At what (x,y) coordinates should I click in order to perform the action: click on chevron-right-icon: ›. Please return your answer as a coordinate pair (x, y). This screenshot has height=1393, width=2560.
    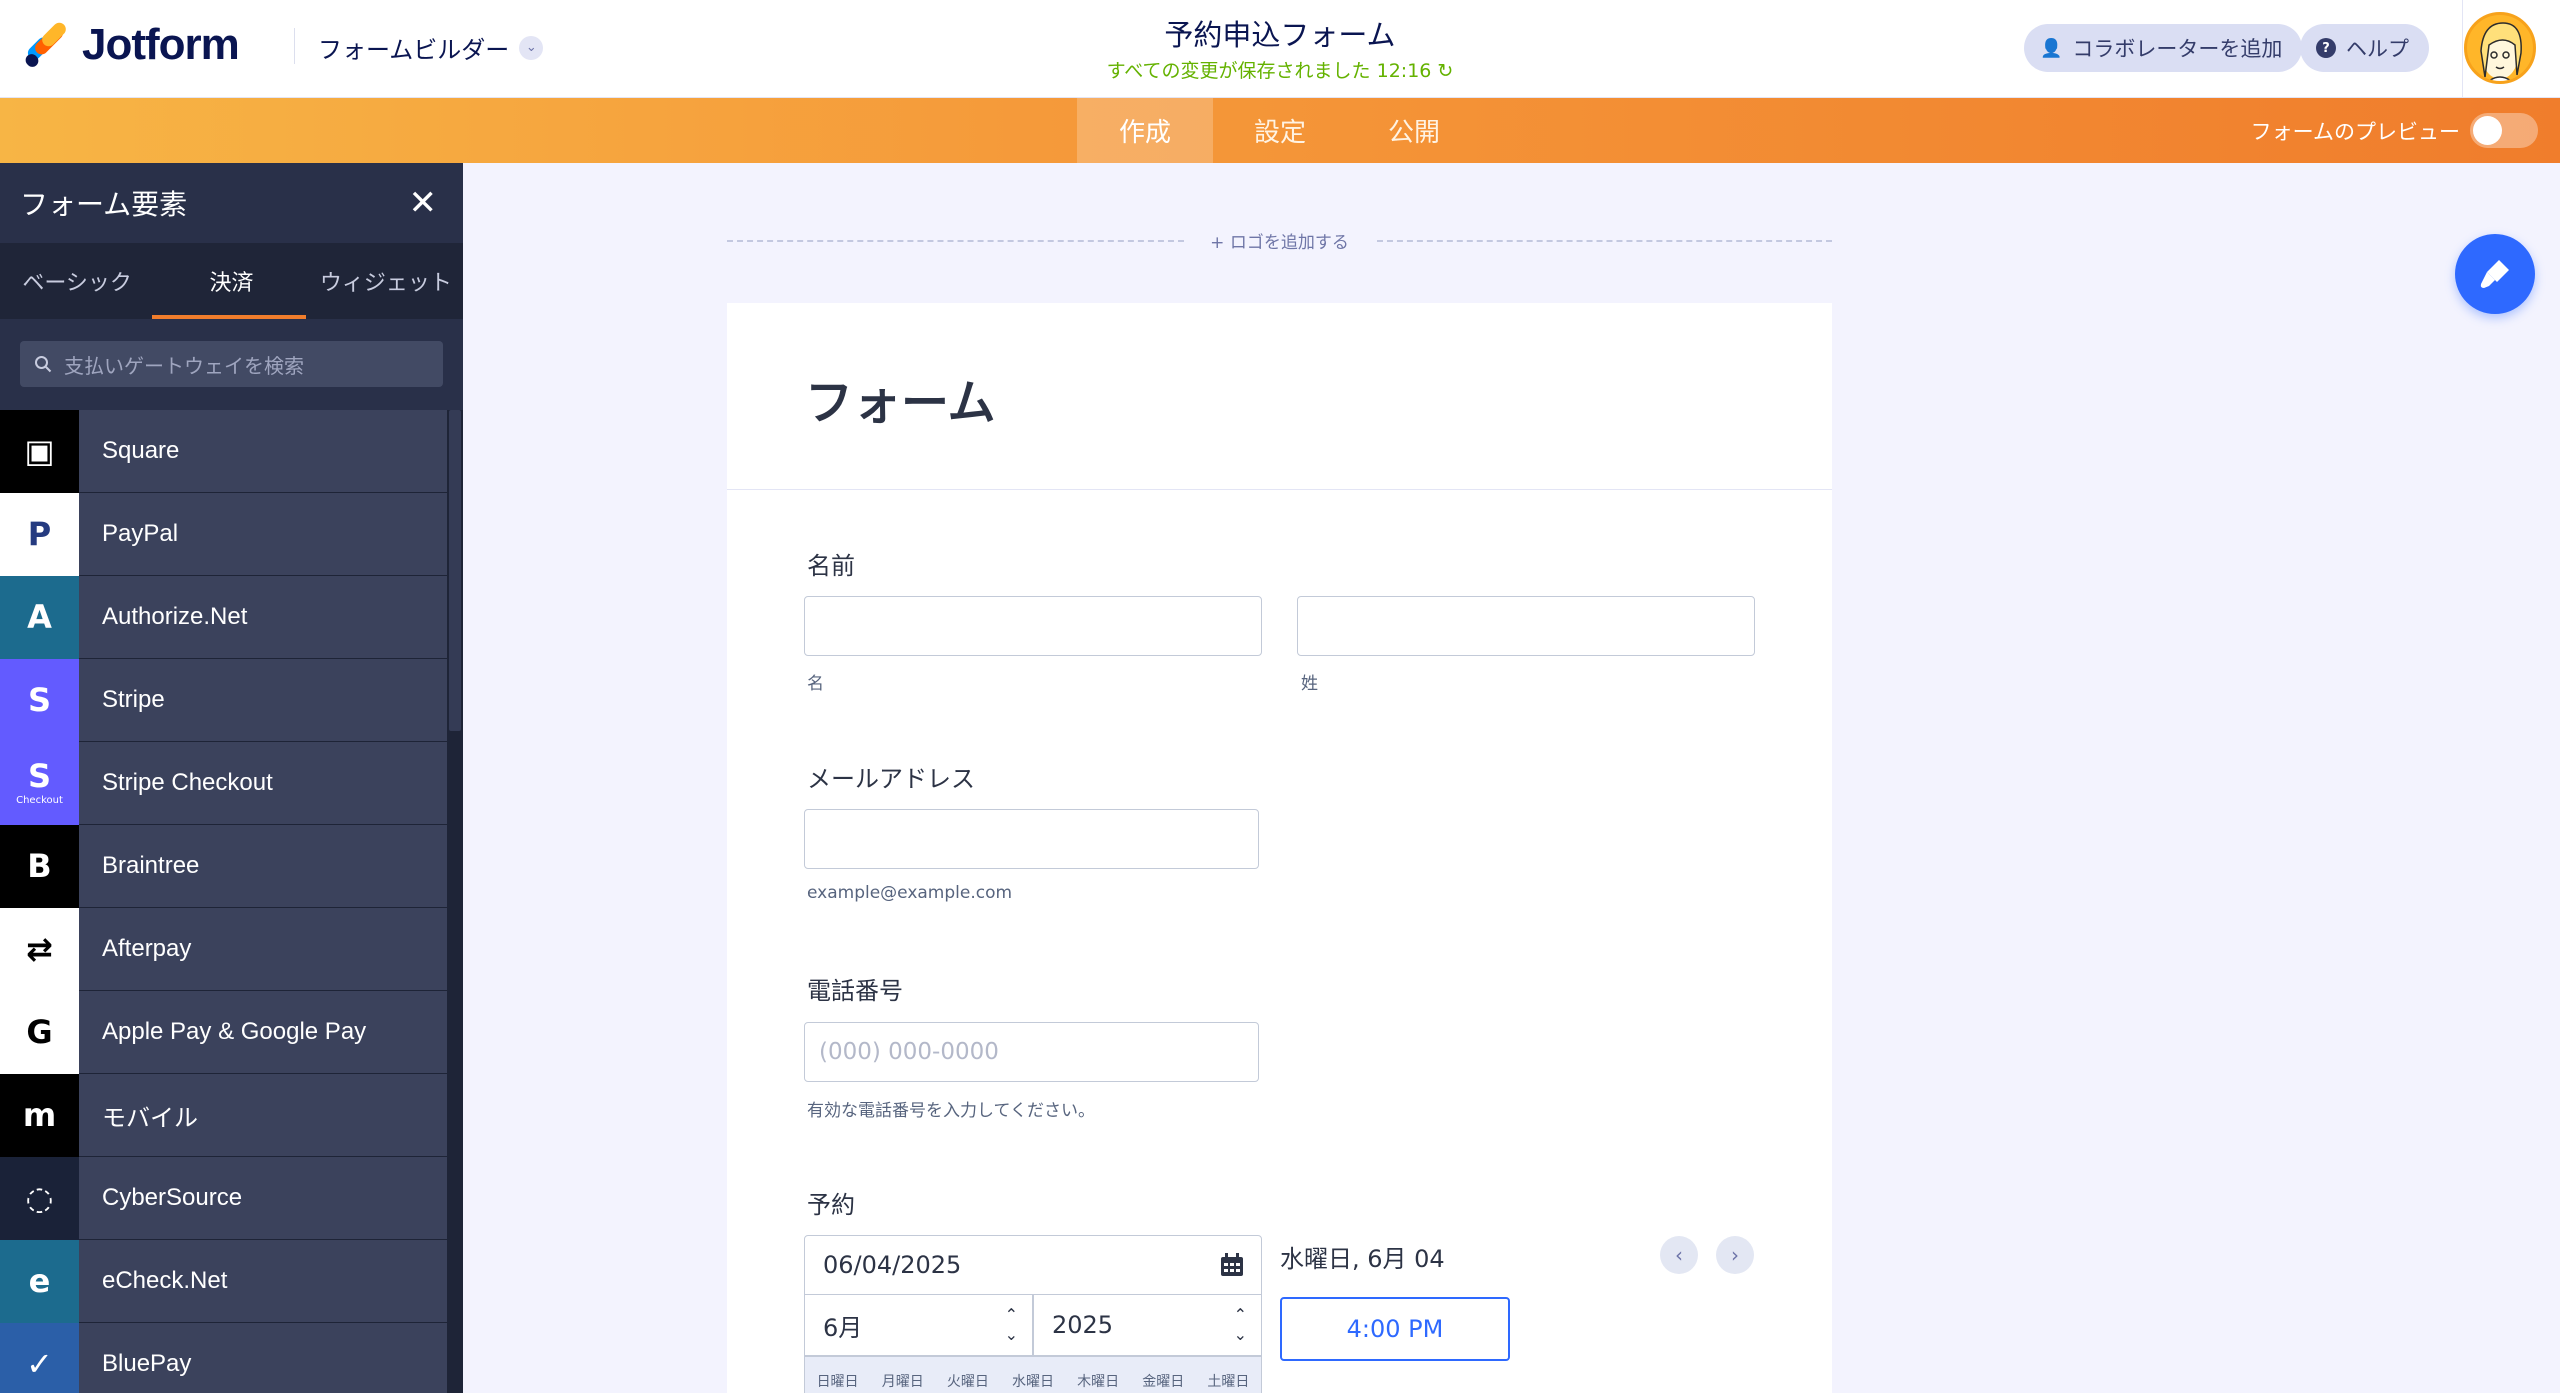
    Looking at the image, I should click on (1735, 1255).